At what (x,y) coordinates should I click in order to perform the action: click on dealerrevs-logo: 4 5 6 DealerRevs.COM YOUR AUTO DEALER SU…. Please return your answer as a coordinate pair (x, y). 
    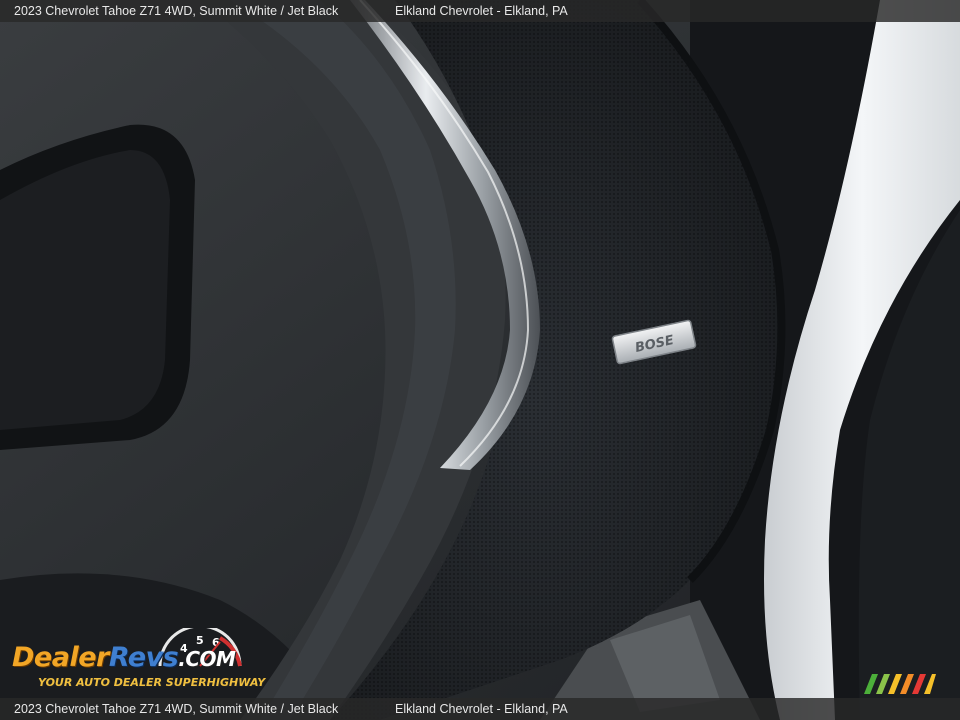
    Looking at the image, I should click on (140, 661).